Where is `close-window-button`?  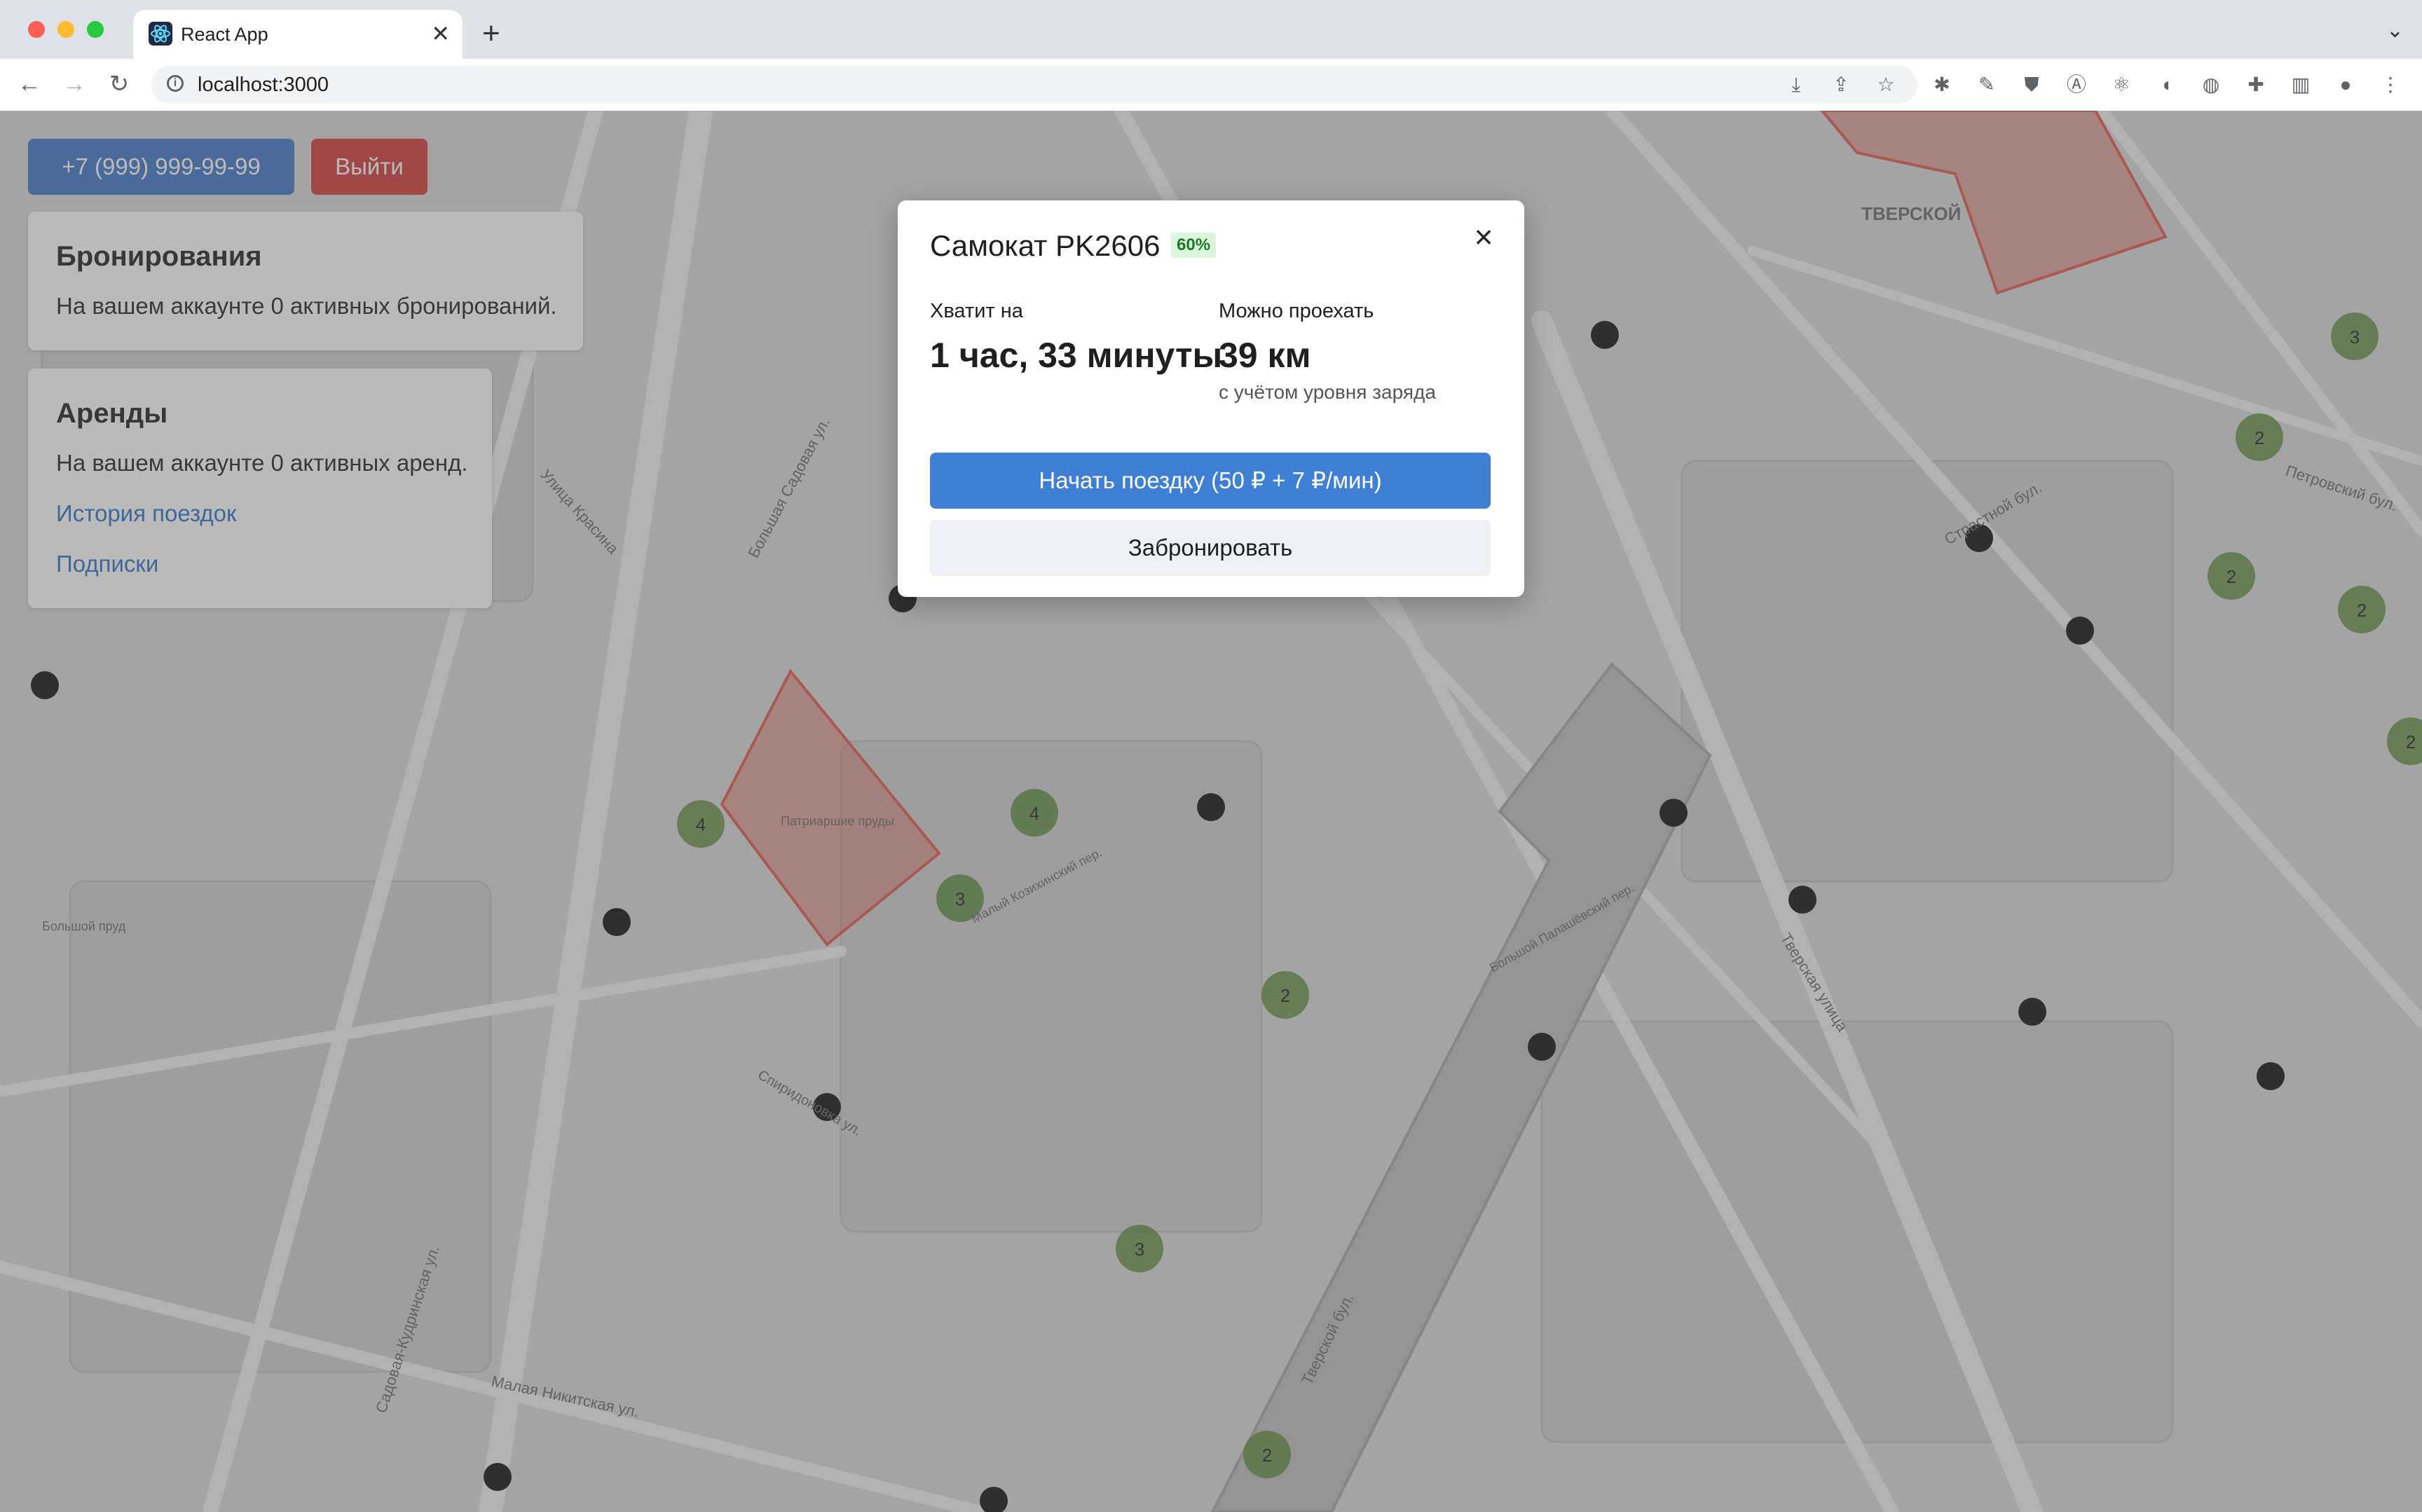
close-window-button is located at coordinates (36, 29).